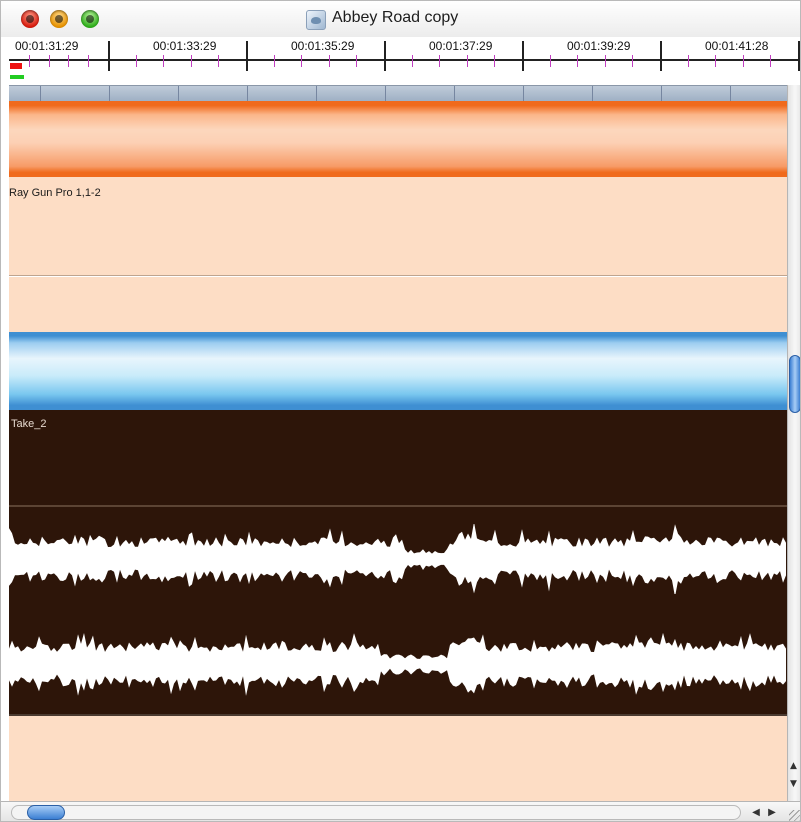 This screenshot has width=801, height=822. What do you see at coordinates (794, 384) in the screenshot?
I see `vertical-scroll-thumb` at bounding box center [794, 384].